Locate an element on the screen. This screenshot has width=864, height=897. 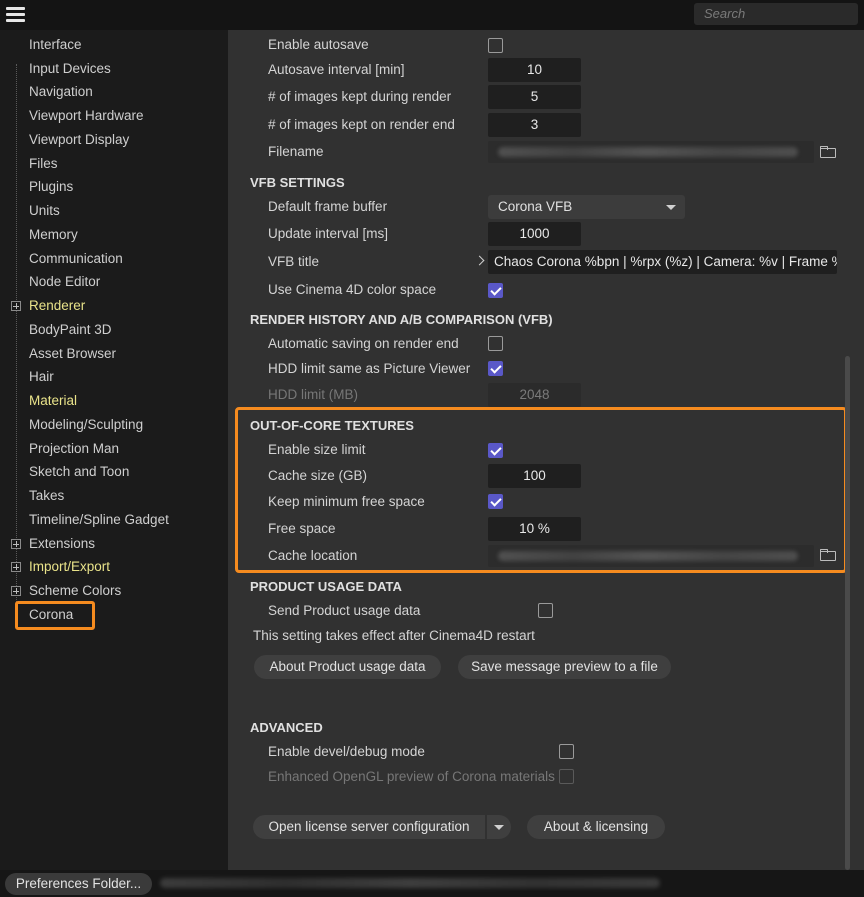
use-c4d-colorspace-checkbox is located at coordinates (495, 290).